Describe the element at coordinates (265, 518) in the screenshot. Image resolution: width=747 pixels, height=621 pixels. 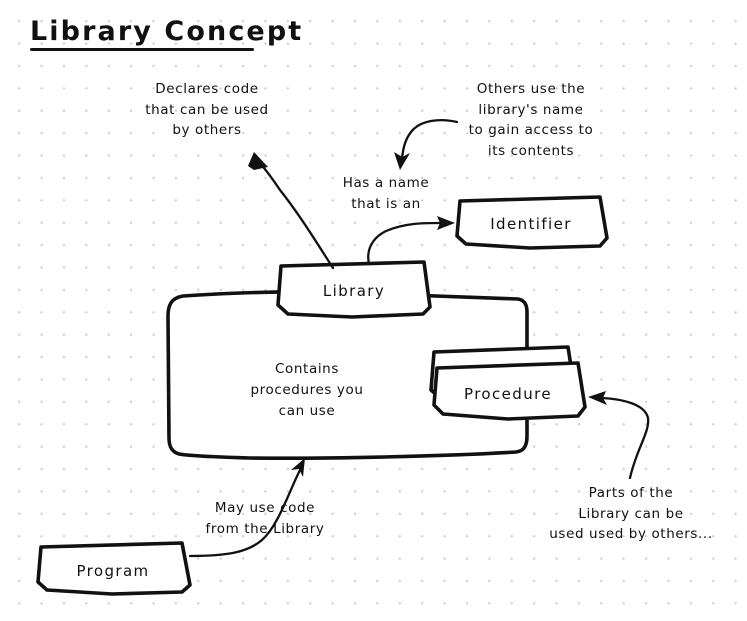
I see `annotation-may-use-code: May use code from the Library` at that location.